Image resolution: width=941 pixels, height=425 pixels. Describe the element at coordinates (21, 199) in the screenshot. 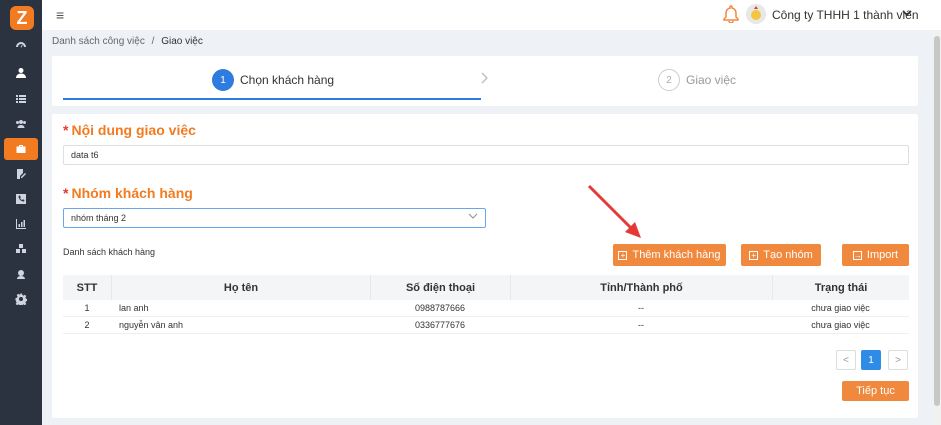

I see `phone-icon` at that location.